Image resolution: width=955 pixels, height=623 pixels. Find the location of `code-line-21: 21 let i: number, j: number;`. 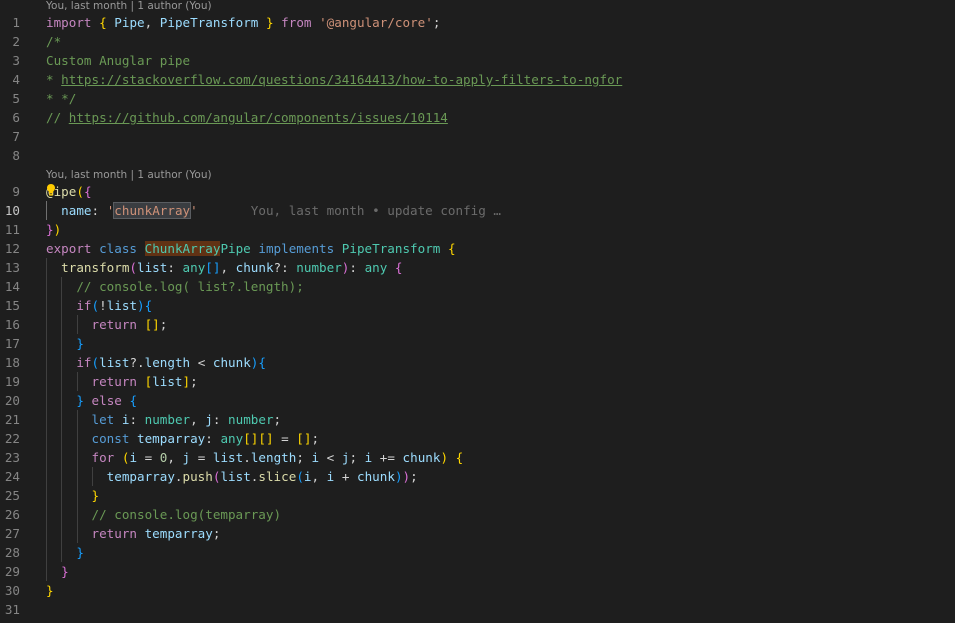

code-line-21: 21 let i: number, j: number; is located at coordinates (477, 419).